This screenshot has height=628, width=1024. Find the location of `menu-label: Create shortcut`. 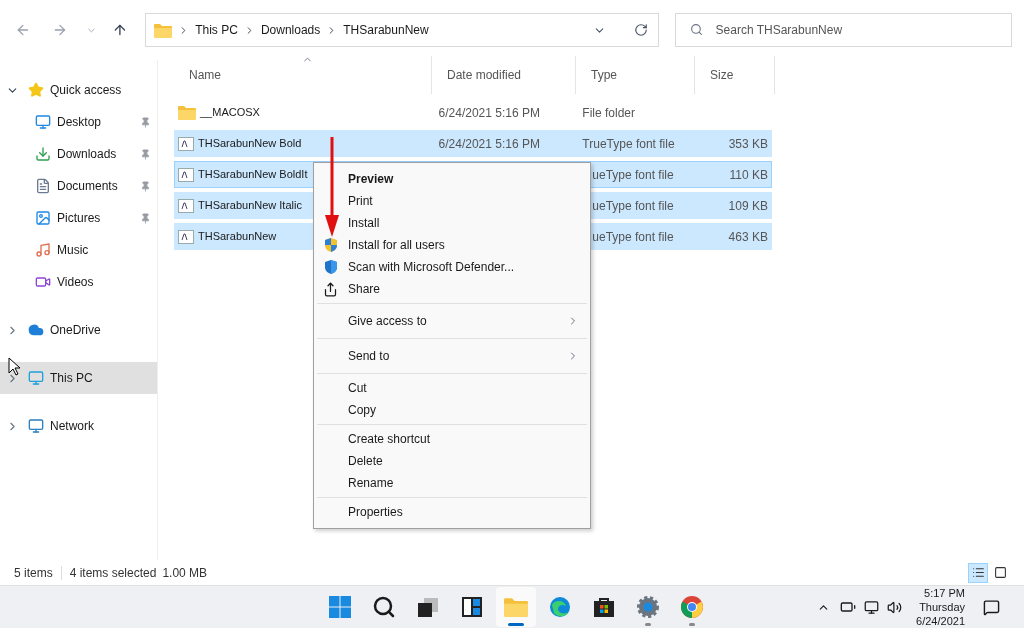

menu-label: Create shortcut is located at coordinates (389, 439).